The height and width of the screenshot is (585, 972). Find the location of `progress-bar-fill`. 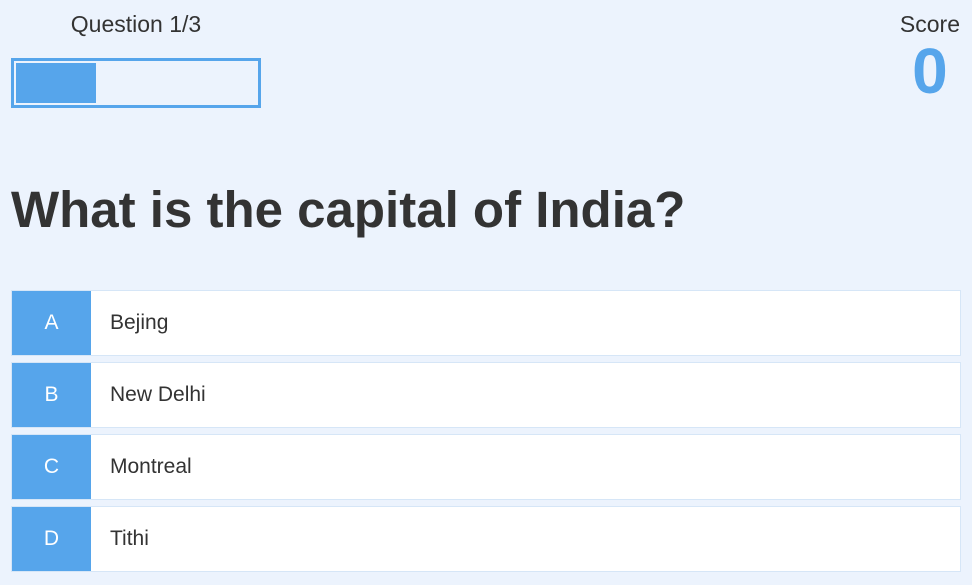

progress-bar-fill is located at coordinates (56, 83).